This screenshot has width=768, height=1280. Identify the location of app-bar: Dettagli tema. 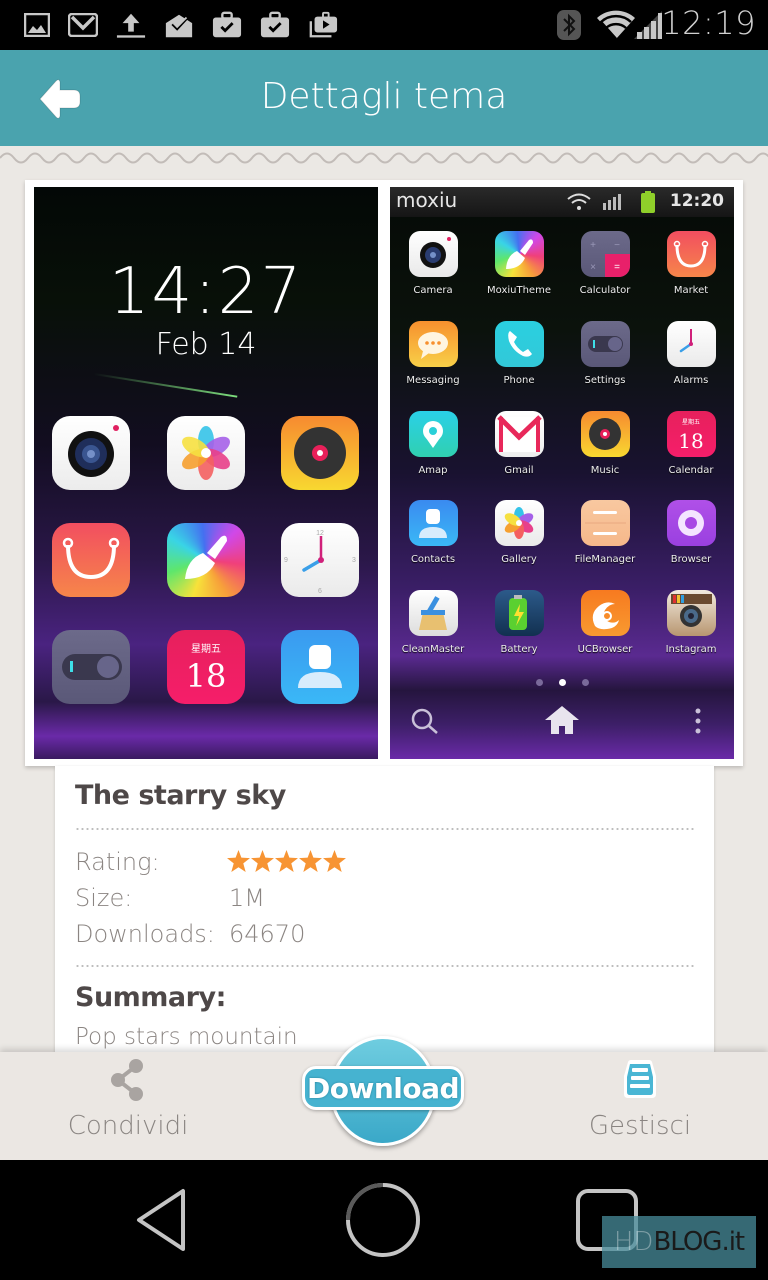
(384, 98).